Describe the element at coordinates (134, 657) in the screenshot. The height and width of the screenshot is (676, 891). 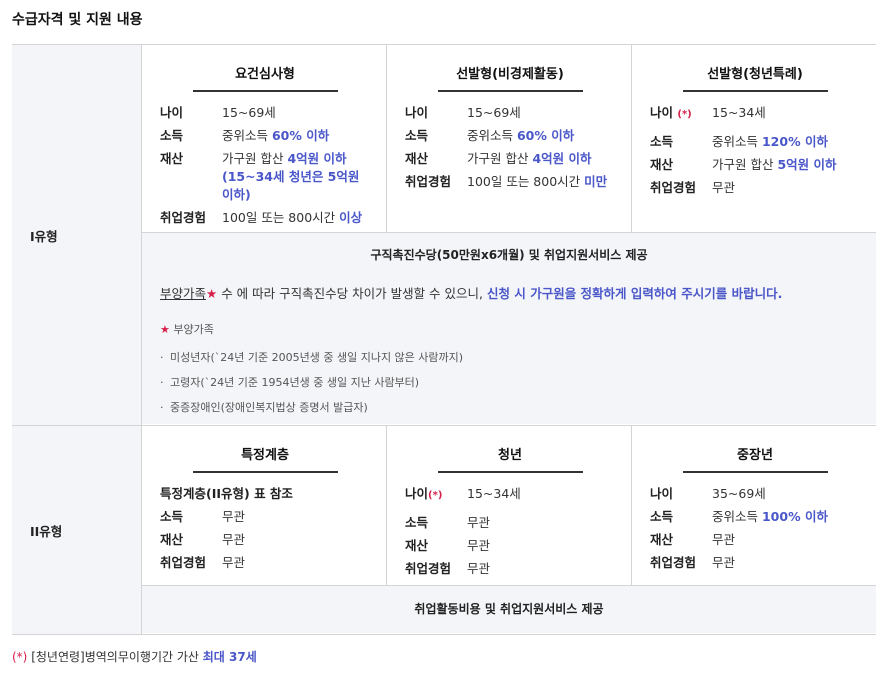
I see `footnote: (*) [청년연령]병역의무이행기간 가산 최대 37세` at that location.